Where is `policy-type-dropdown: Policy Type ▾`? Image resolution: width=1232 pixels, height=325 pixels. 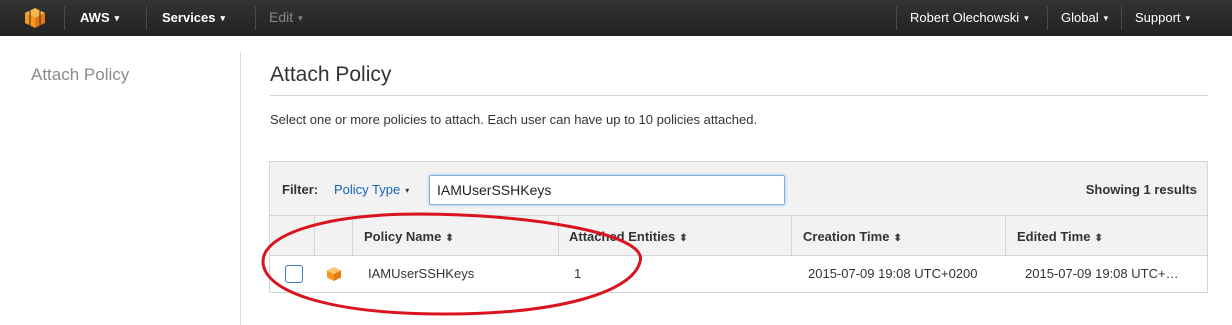
policy-type-dropdown: Policy Type ▾ is located at coordinates (371, 189).